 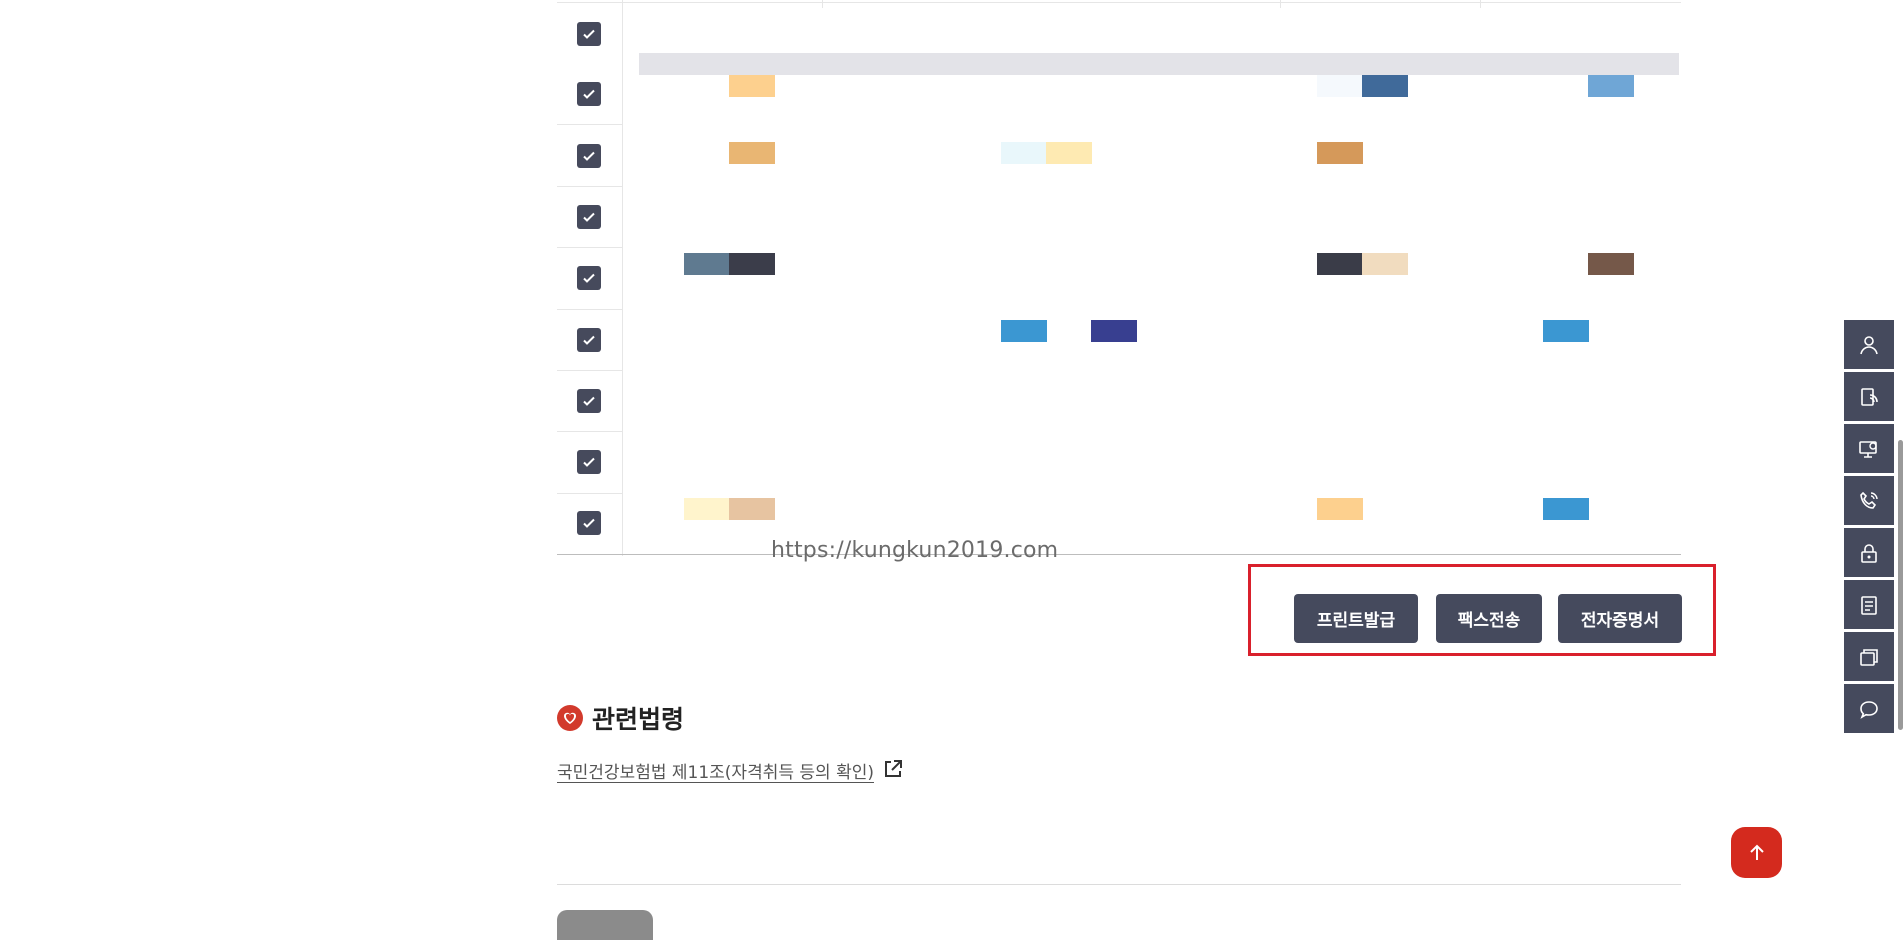 I want to click on scroll-to-top-button, so click(x=1756, y=852).